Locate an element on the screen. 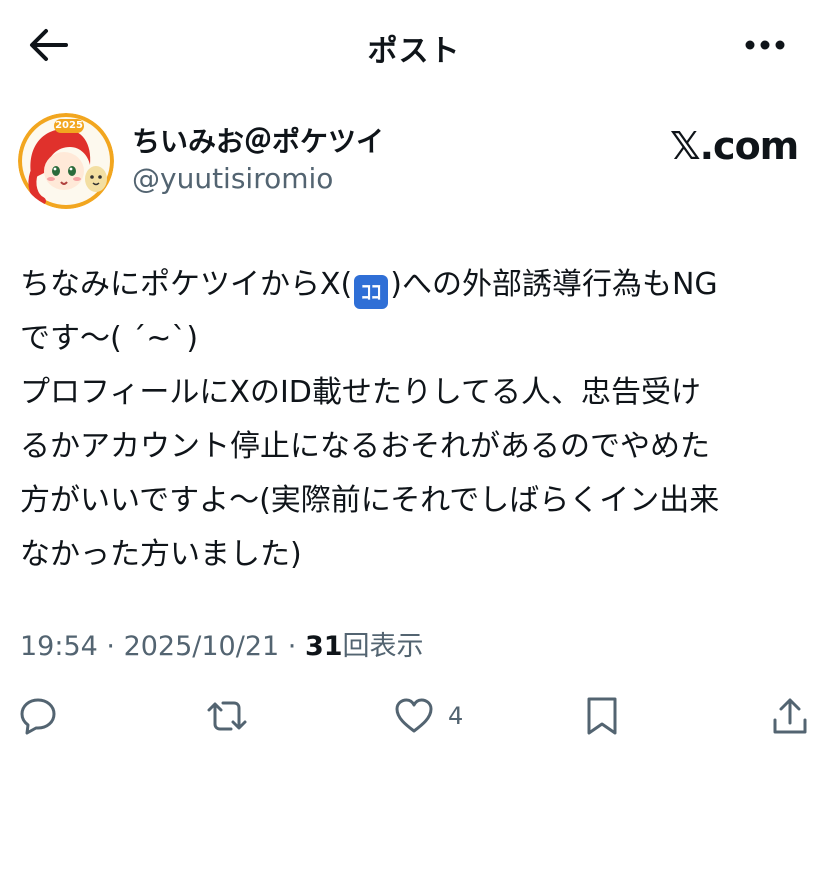 The image size is (828, 869). retweet-button is located at coordinates (234, 716).